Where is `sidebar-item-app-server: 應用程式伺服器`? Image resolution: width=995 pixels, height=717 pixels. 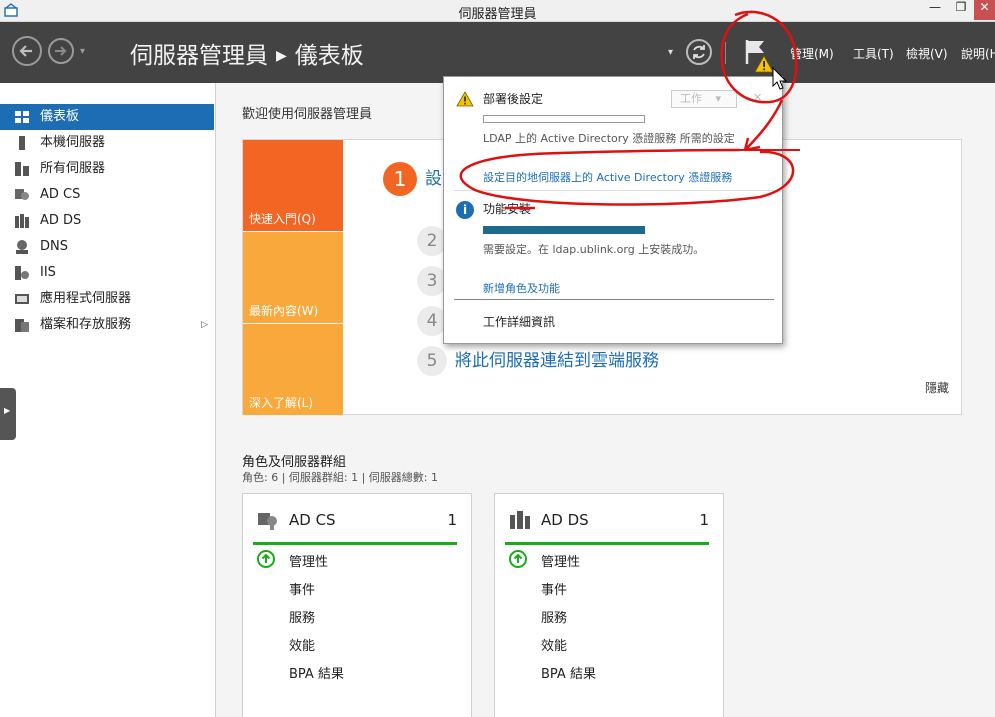
sidebar-item-app-server: 應用程式伺服器 is located at coordinates (107, 299).